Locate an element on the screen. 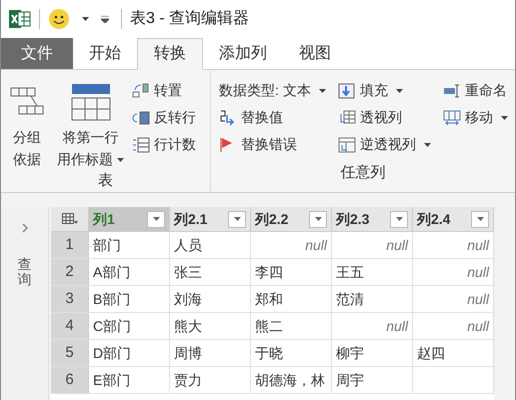  file-menu-button: 文件 is located at coordinates (37, 53).